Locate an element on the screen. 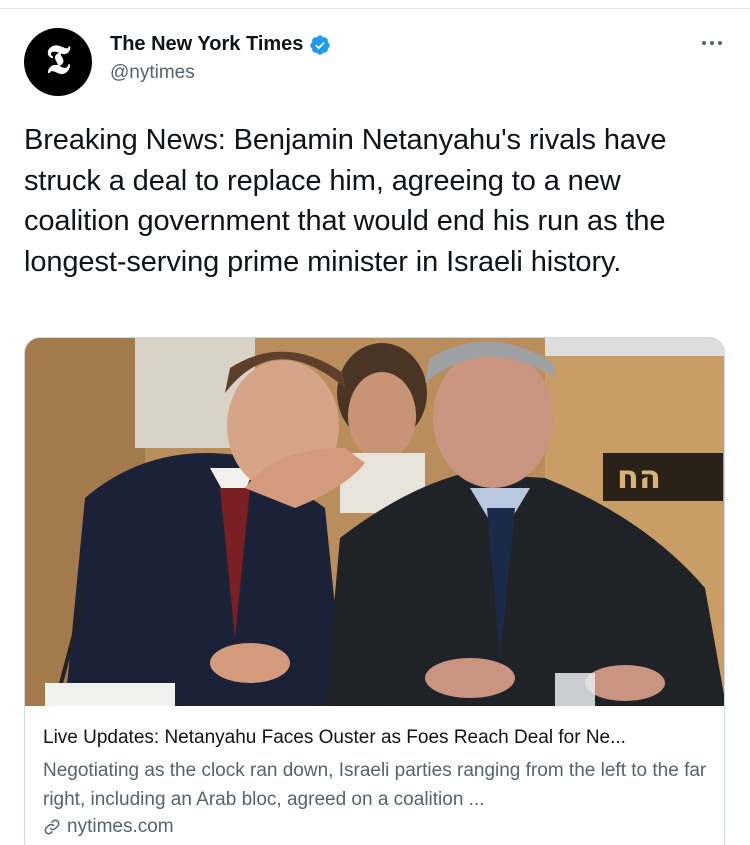 The width and height of the screenshot is (750, 845). author-display-name: The New York Times is located at coordinates (206, 44).